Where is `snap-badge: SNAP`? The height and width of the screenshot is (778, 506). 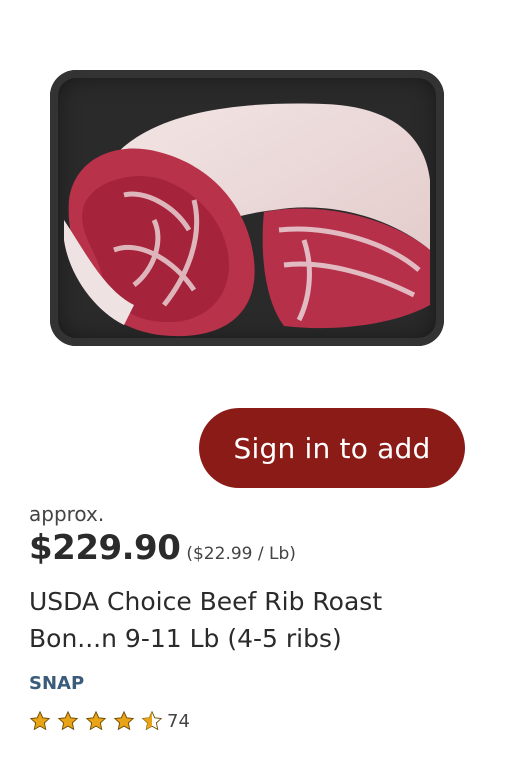 snap-badge: SNAP is located at coordinates (57, 683).